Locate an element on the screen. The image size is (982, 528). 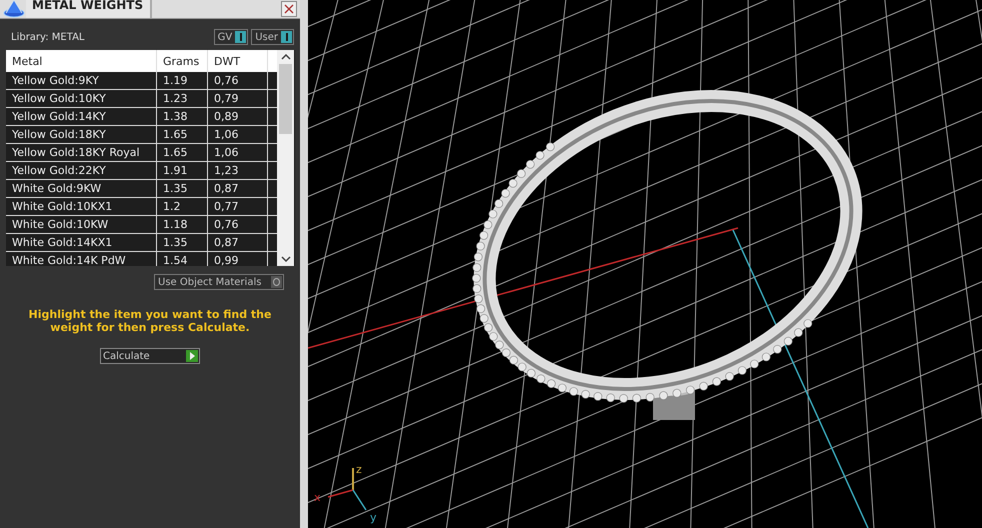
scroll-thumb is located at coordinates (285, 99).